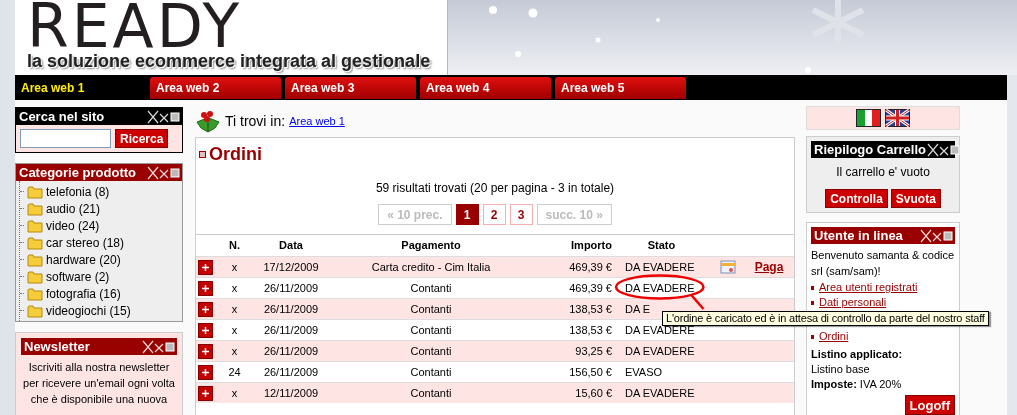  I want to click on category-link: videogiochi (15), so click(88, 310).